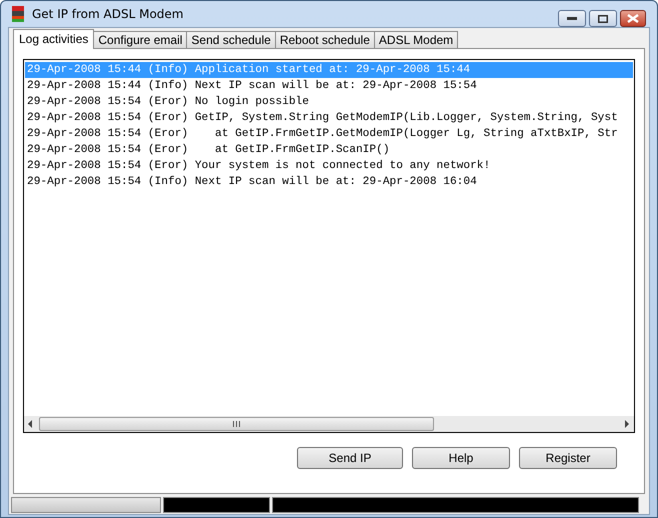 The image size is (658, 518). Describe the element at coordinates (350, 458) in the screenshot. I see `action-button: Send IP` at that location.